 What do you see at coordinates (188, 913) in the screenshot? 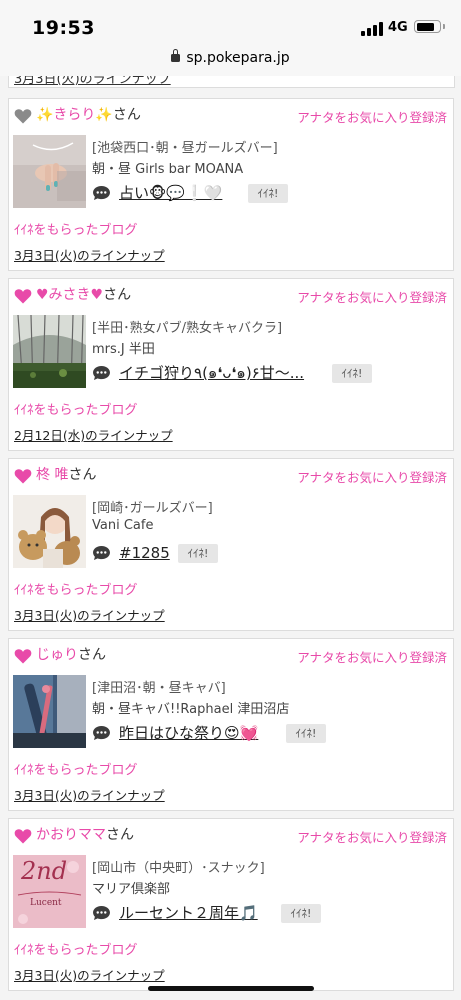
I see `blog-title: ルーセント２周年🎵` at bounding box center [188, 913].